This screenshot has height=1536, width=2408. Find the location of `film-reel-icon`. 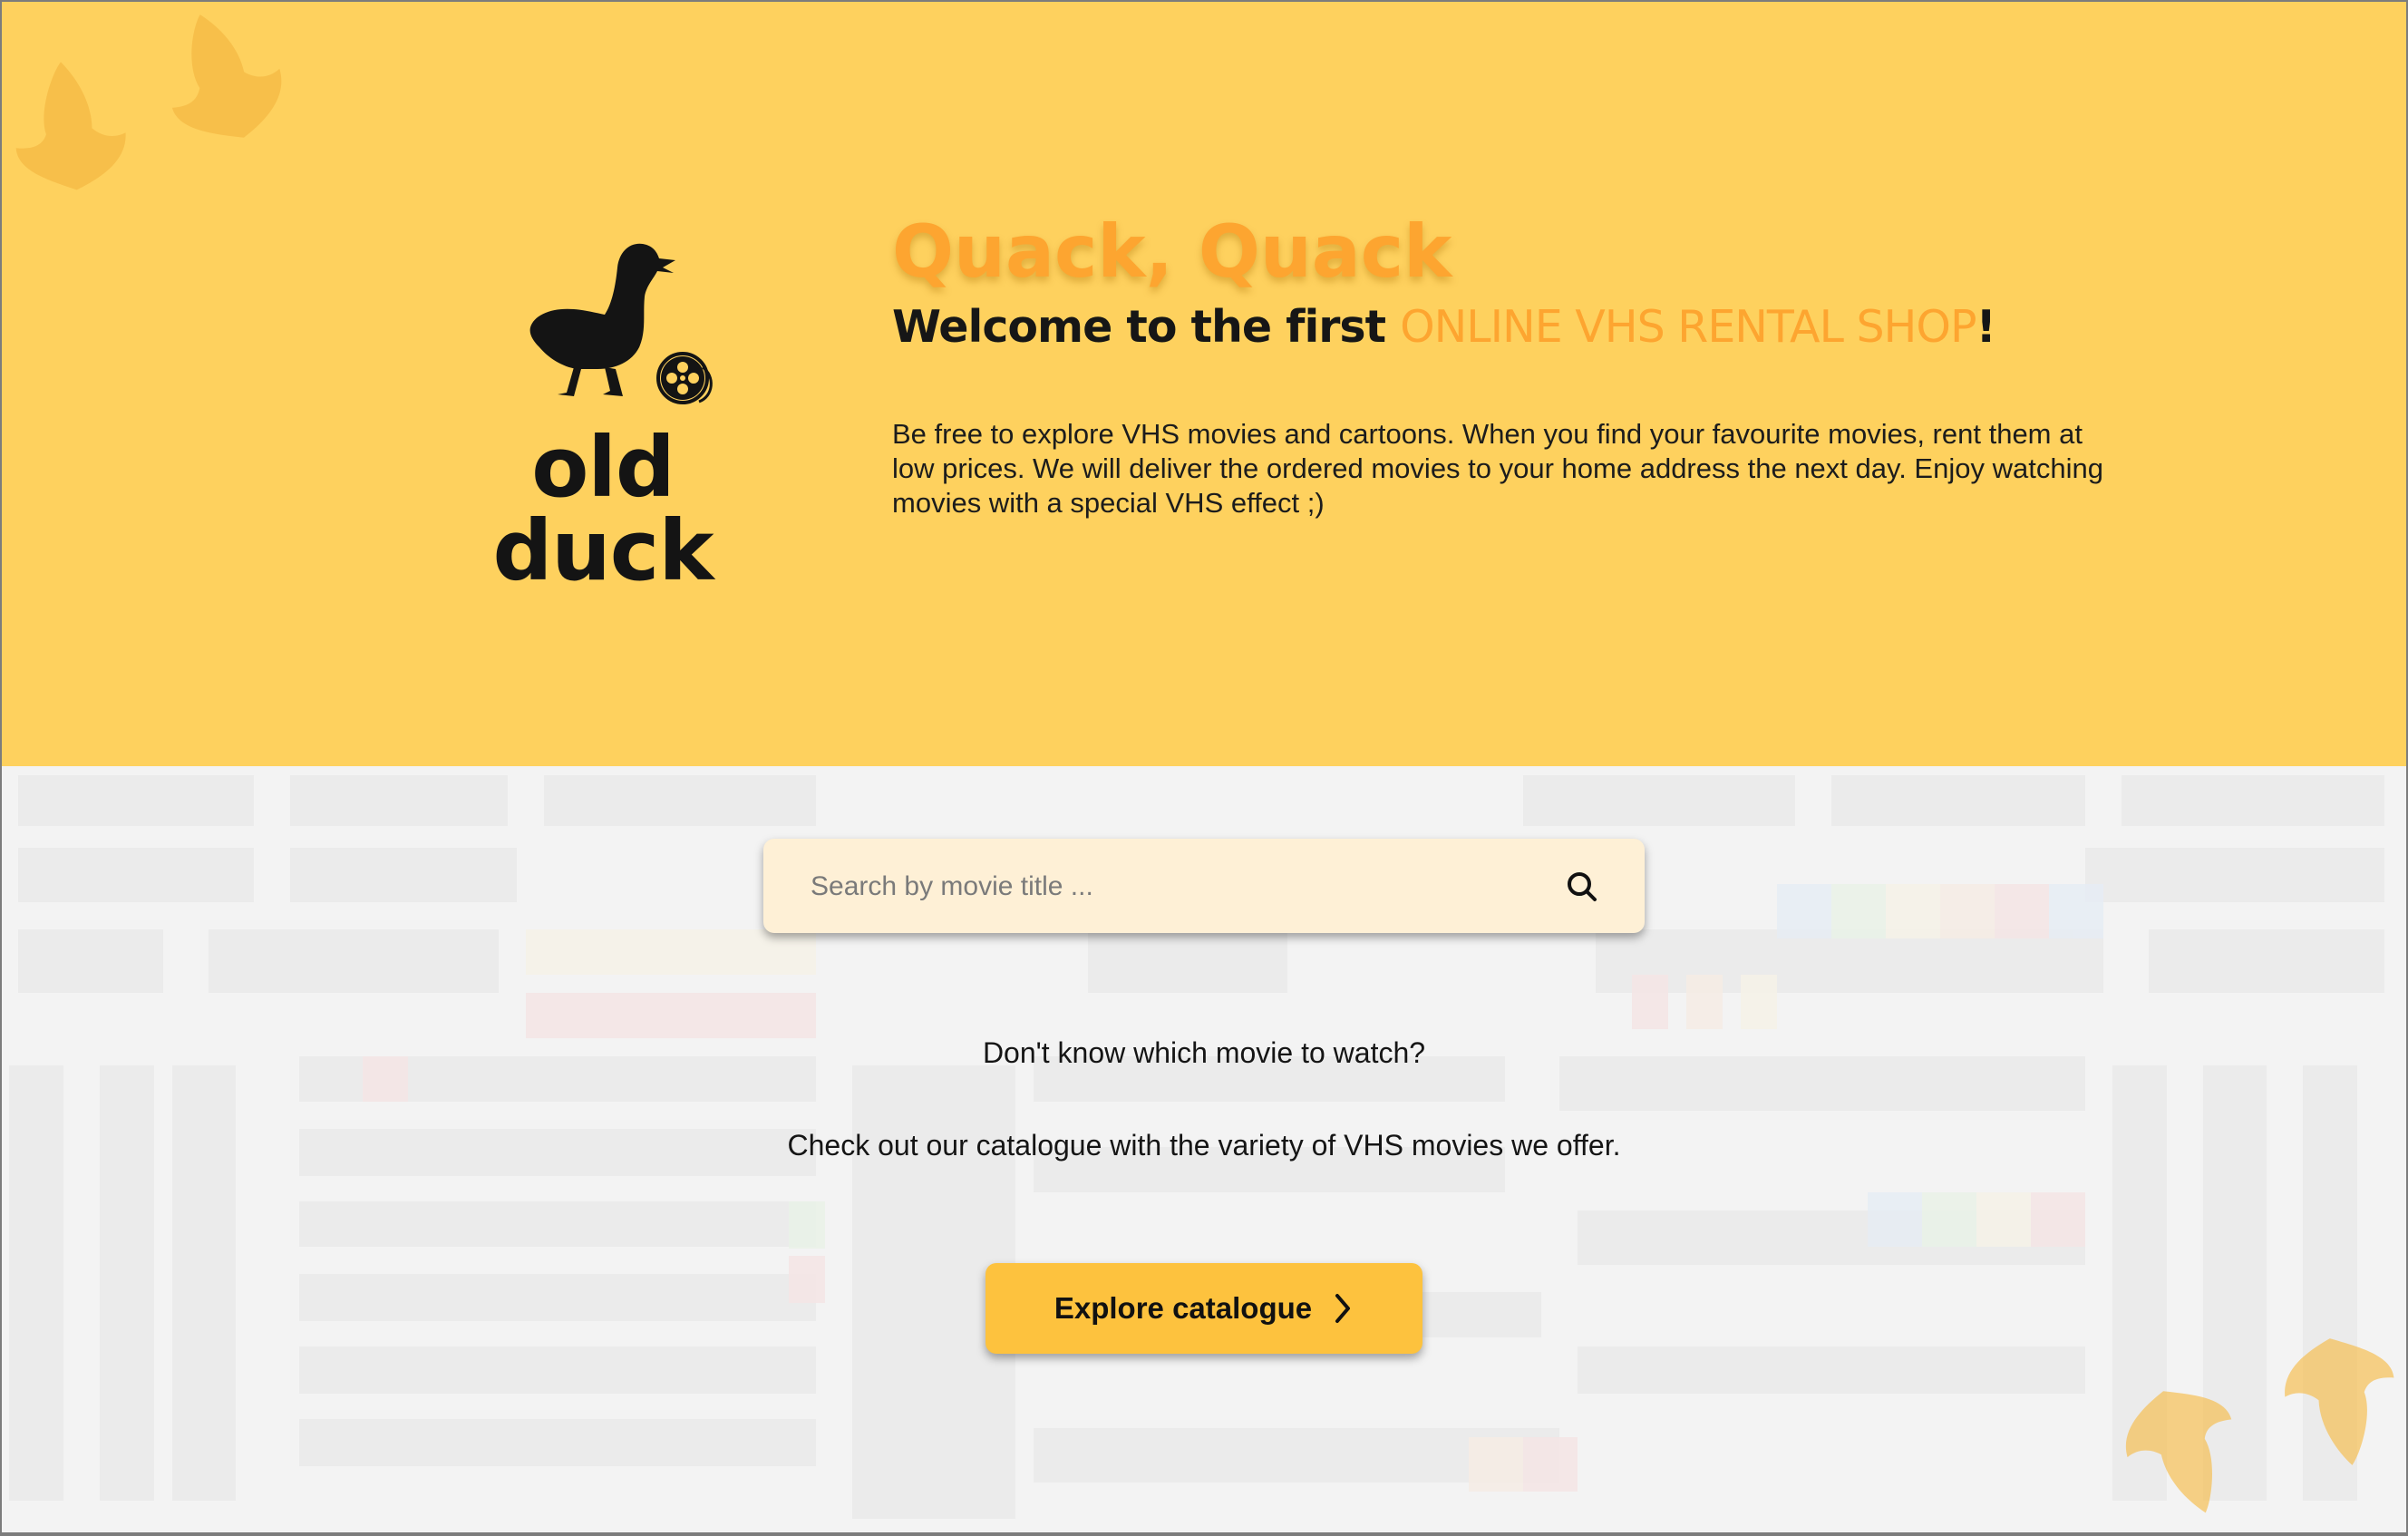

film-reel-icon is located at coordinates (684, 378).